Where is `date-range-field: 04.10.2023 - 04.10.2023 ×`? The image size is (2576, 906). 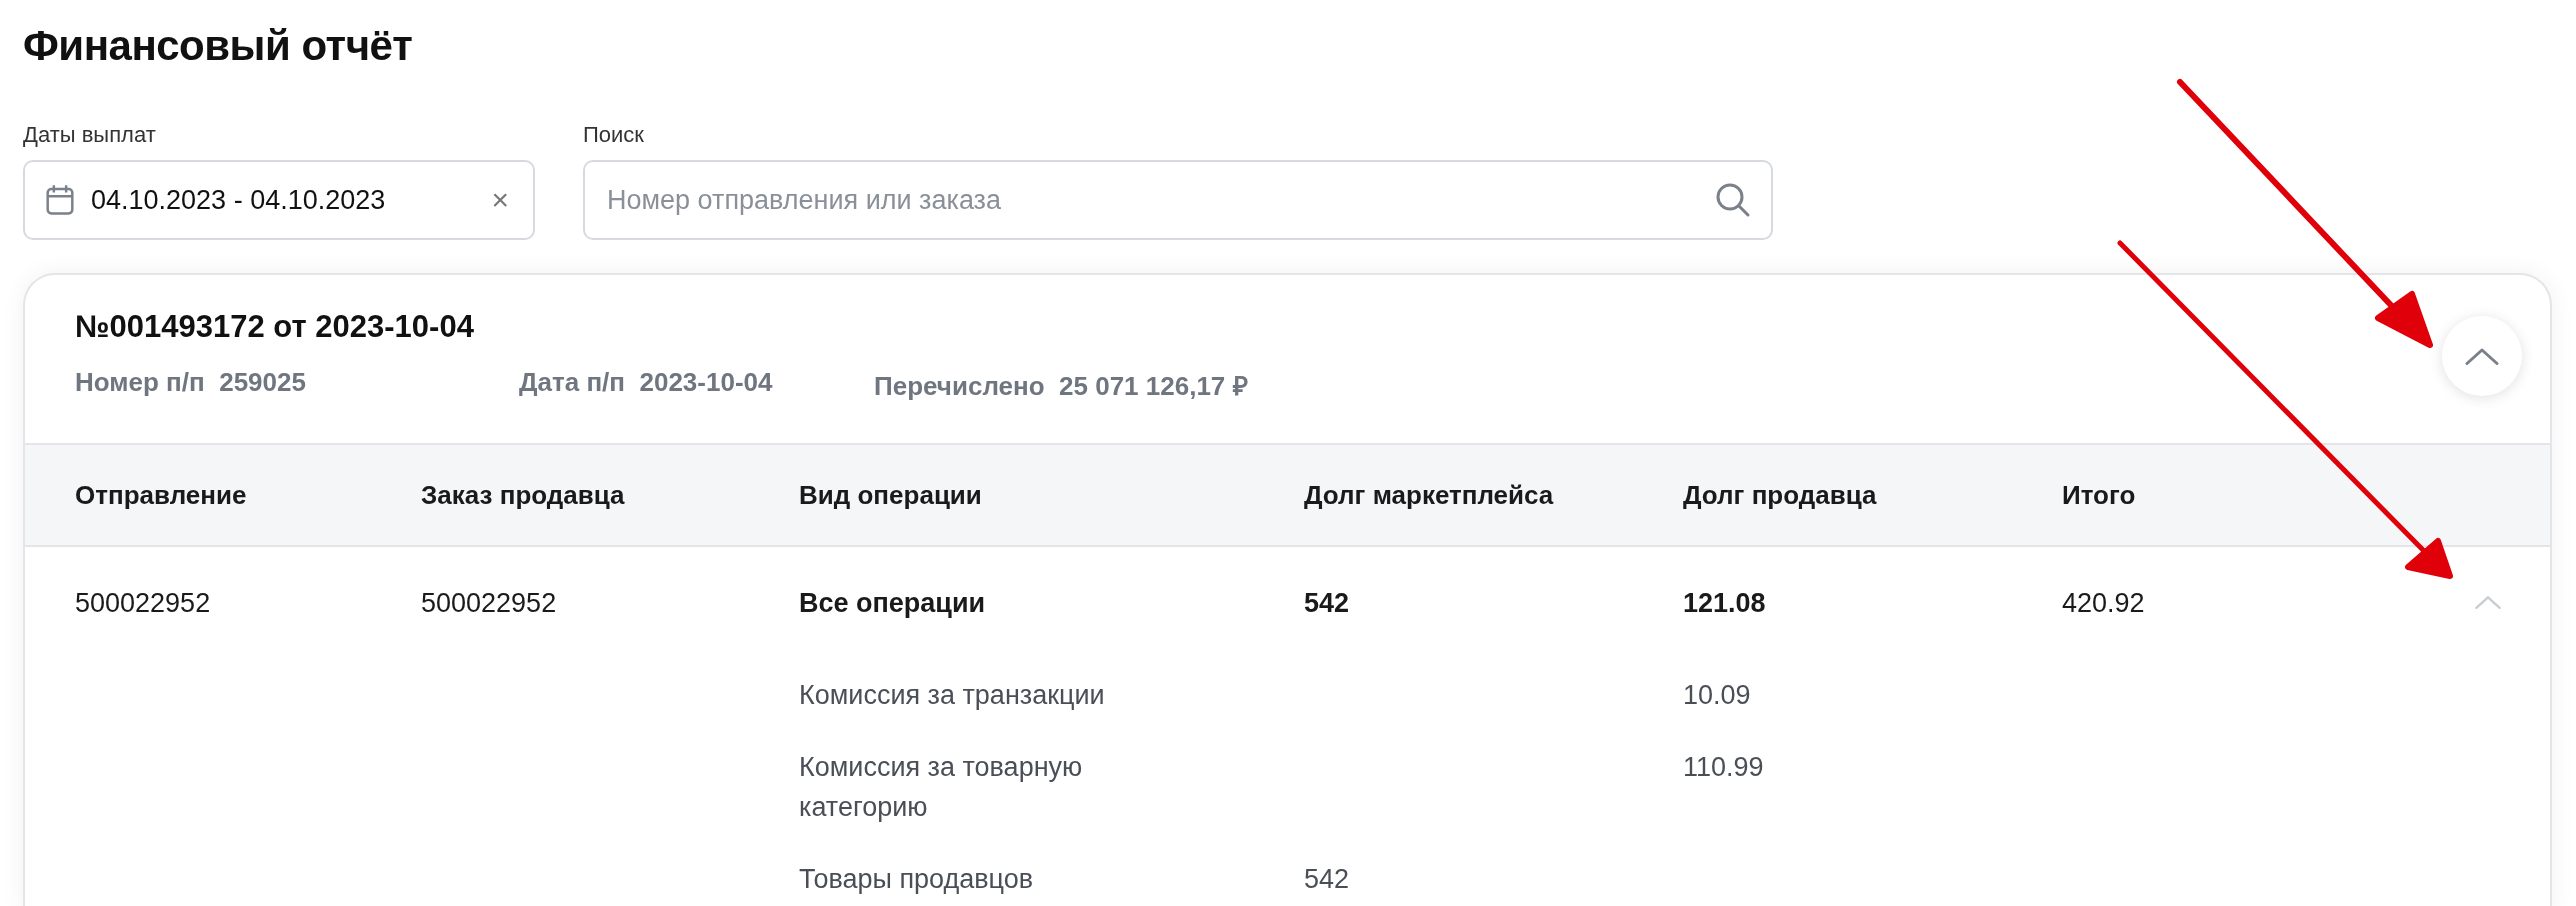
date-range-field: 04.10.2023 - 04.10.2023 × is located at coordinates (279, 200).